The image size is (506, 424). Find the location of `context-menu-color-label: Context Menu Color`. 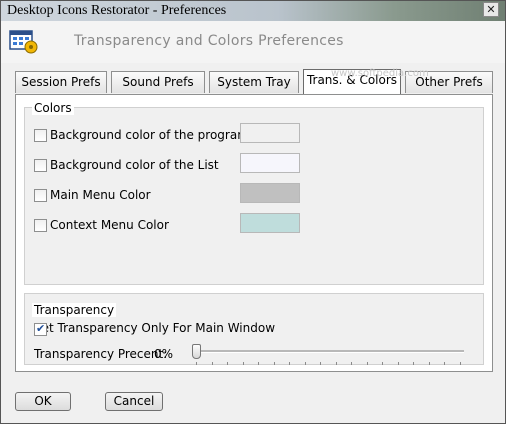

context-menu-color-label: Context Menu Color is located at coordinates (109, 225).